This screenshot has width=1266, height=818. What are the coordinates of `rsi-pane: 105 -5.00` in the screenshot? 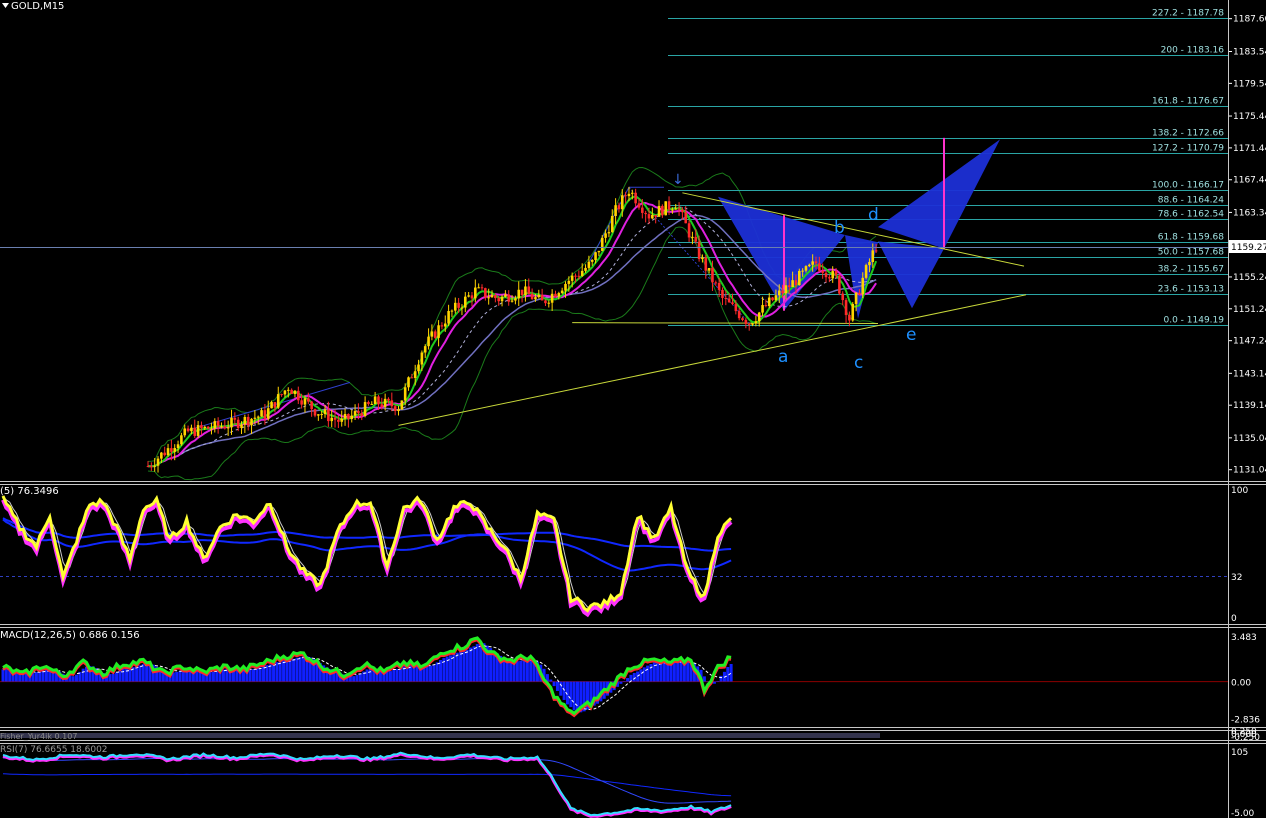 It's located at (628, 783).